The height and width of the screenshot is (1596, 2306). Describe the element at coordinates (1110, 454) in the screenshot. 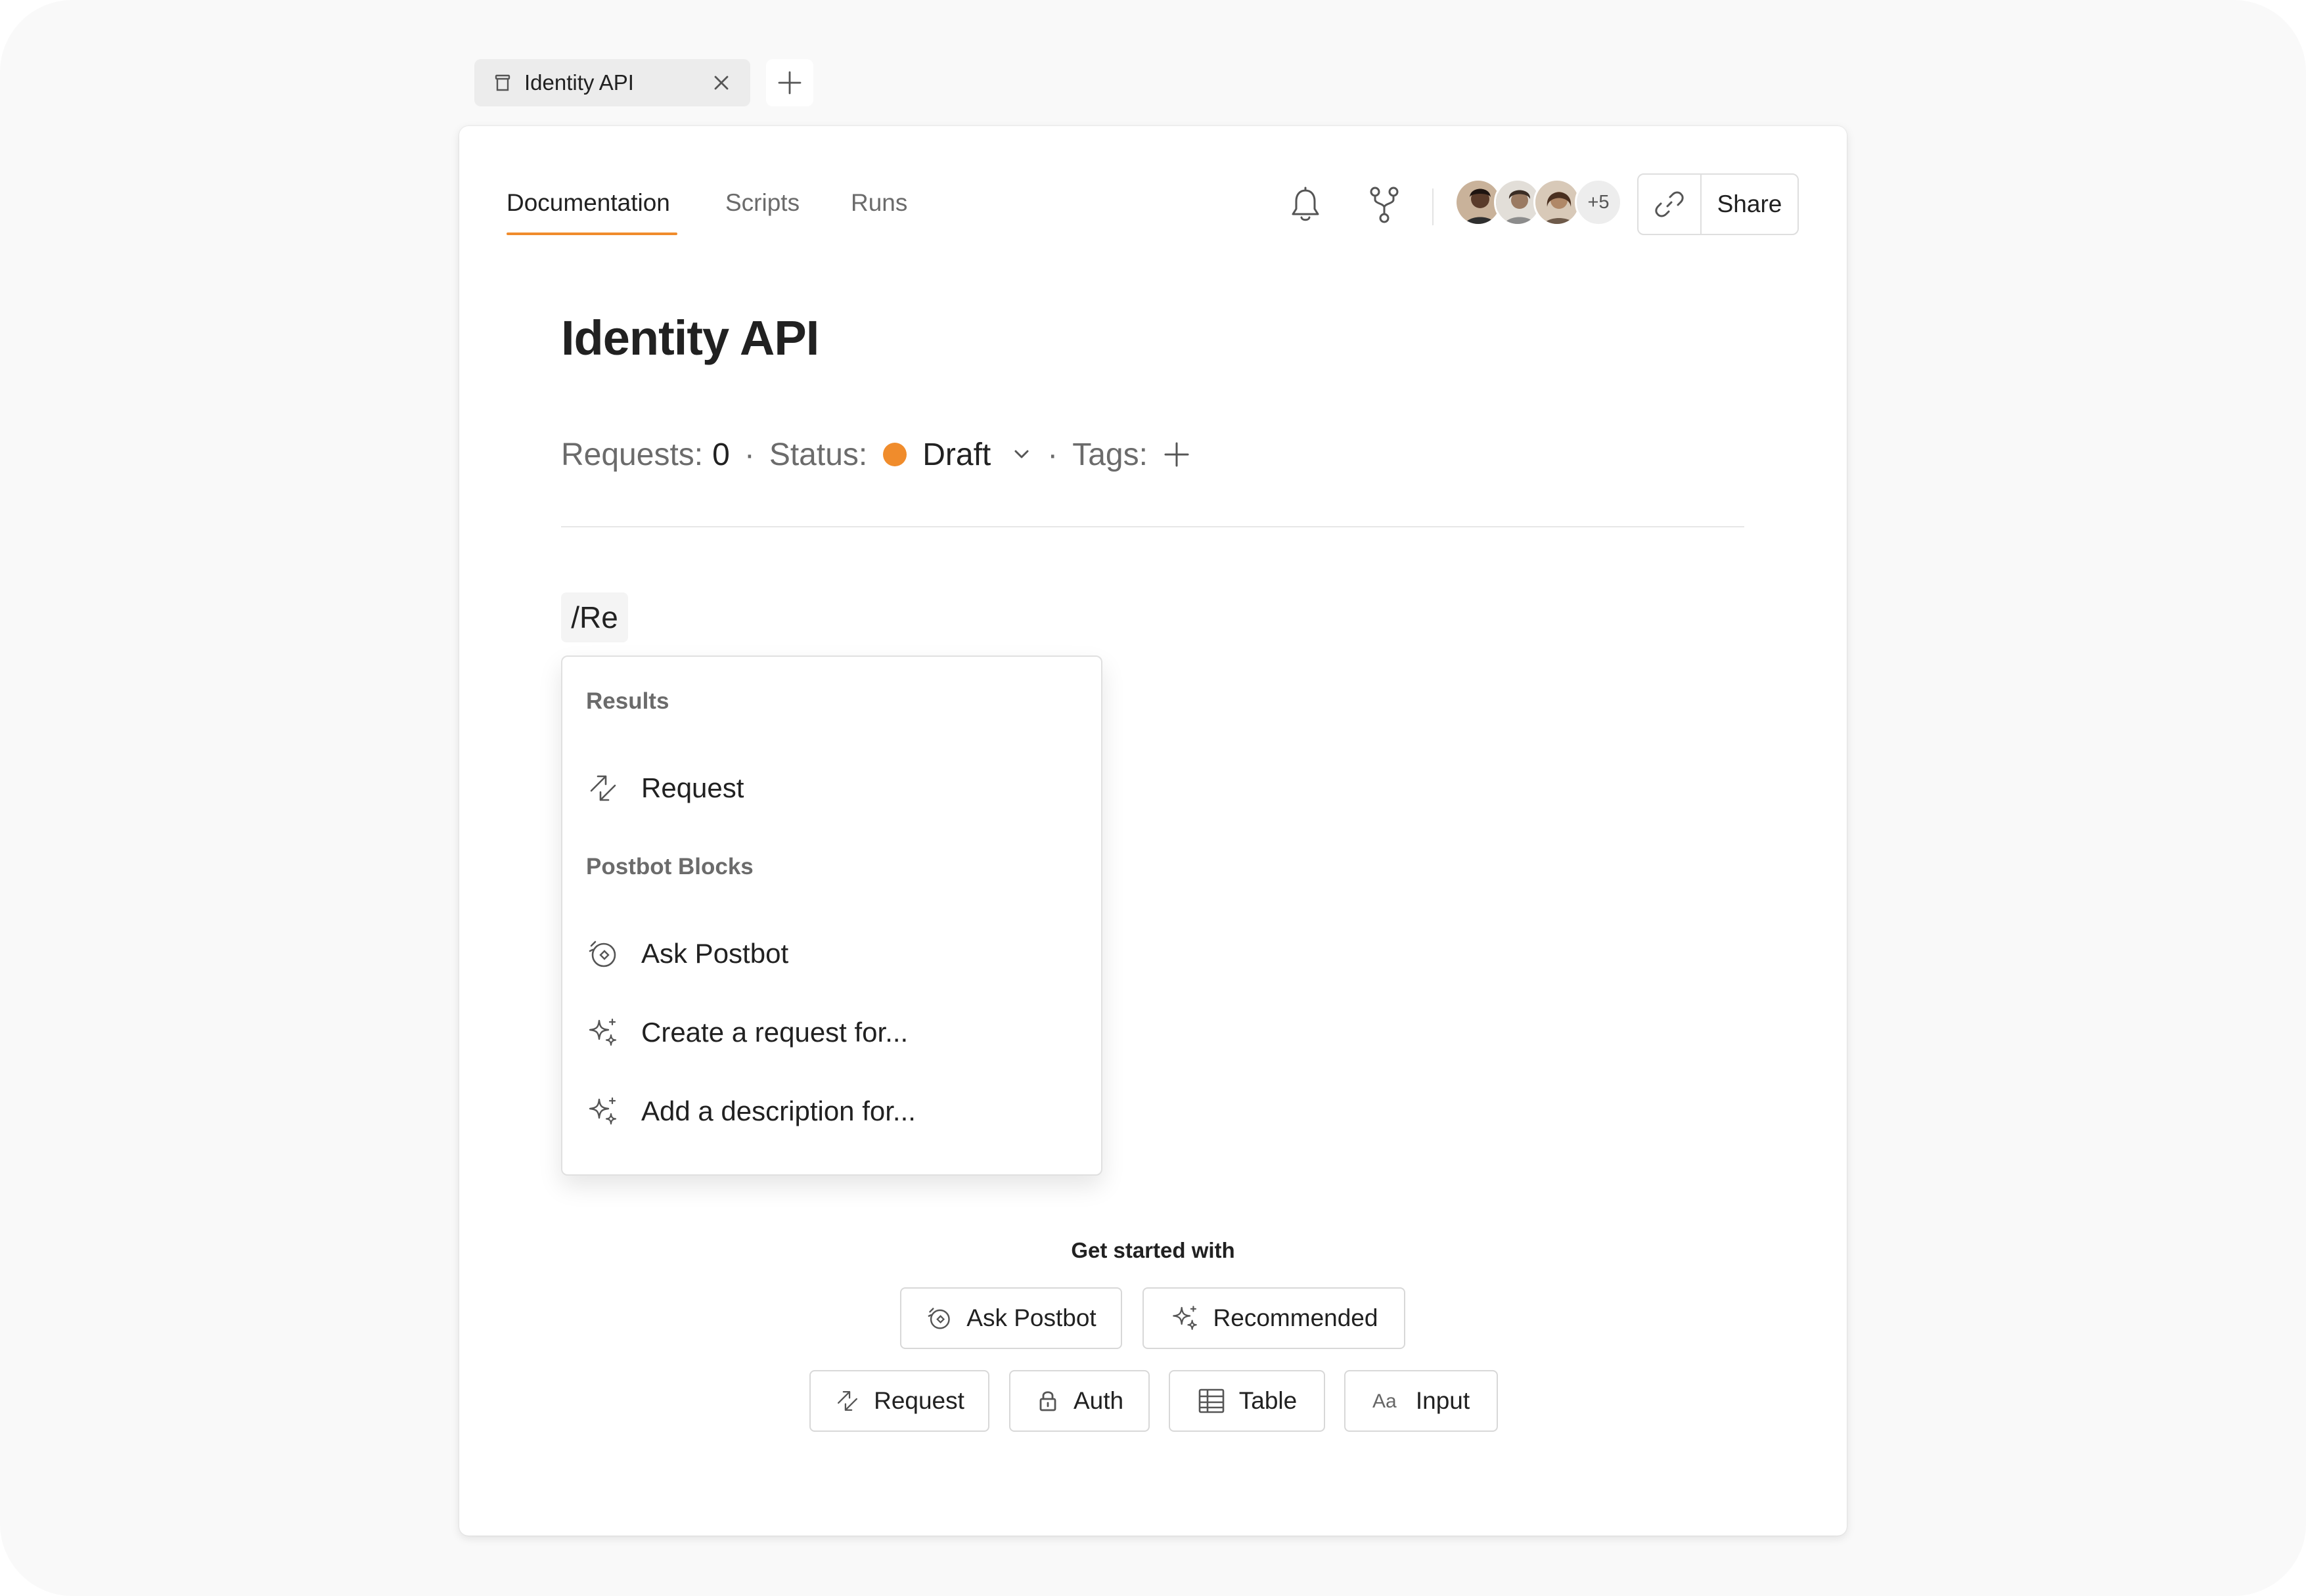

I see `tags-label: Tags:` at that location.